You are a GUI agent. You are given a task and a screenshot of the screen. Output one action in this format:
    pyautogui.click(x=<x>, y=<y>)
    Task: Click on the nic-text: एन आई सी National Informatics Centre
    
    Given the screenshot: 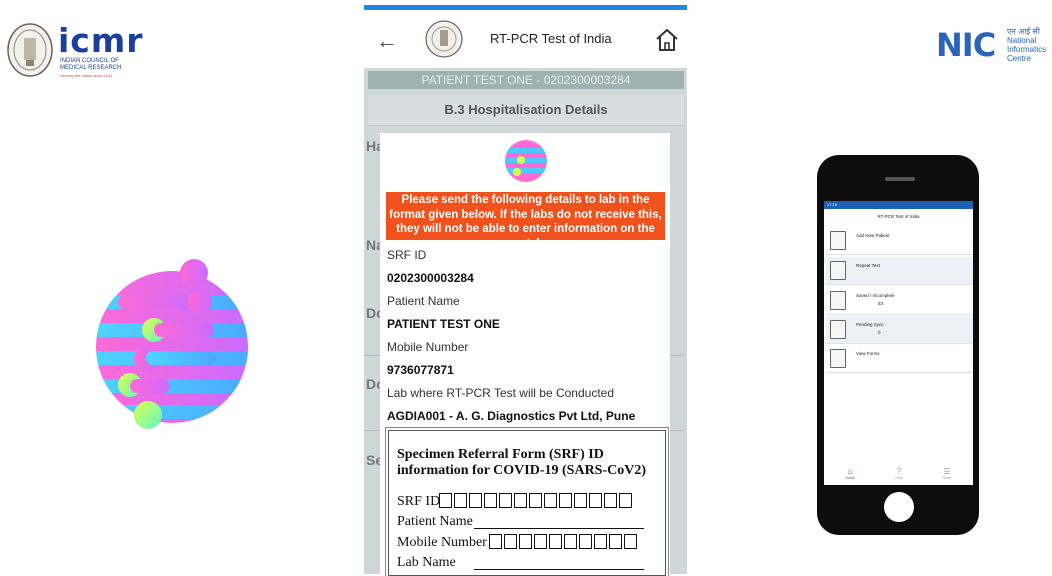 What is the action you would take?
    pyautogui.click(x=1027, y=45)
    